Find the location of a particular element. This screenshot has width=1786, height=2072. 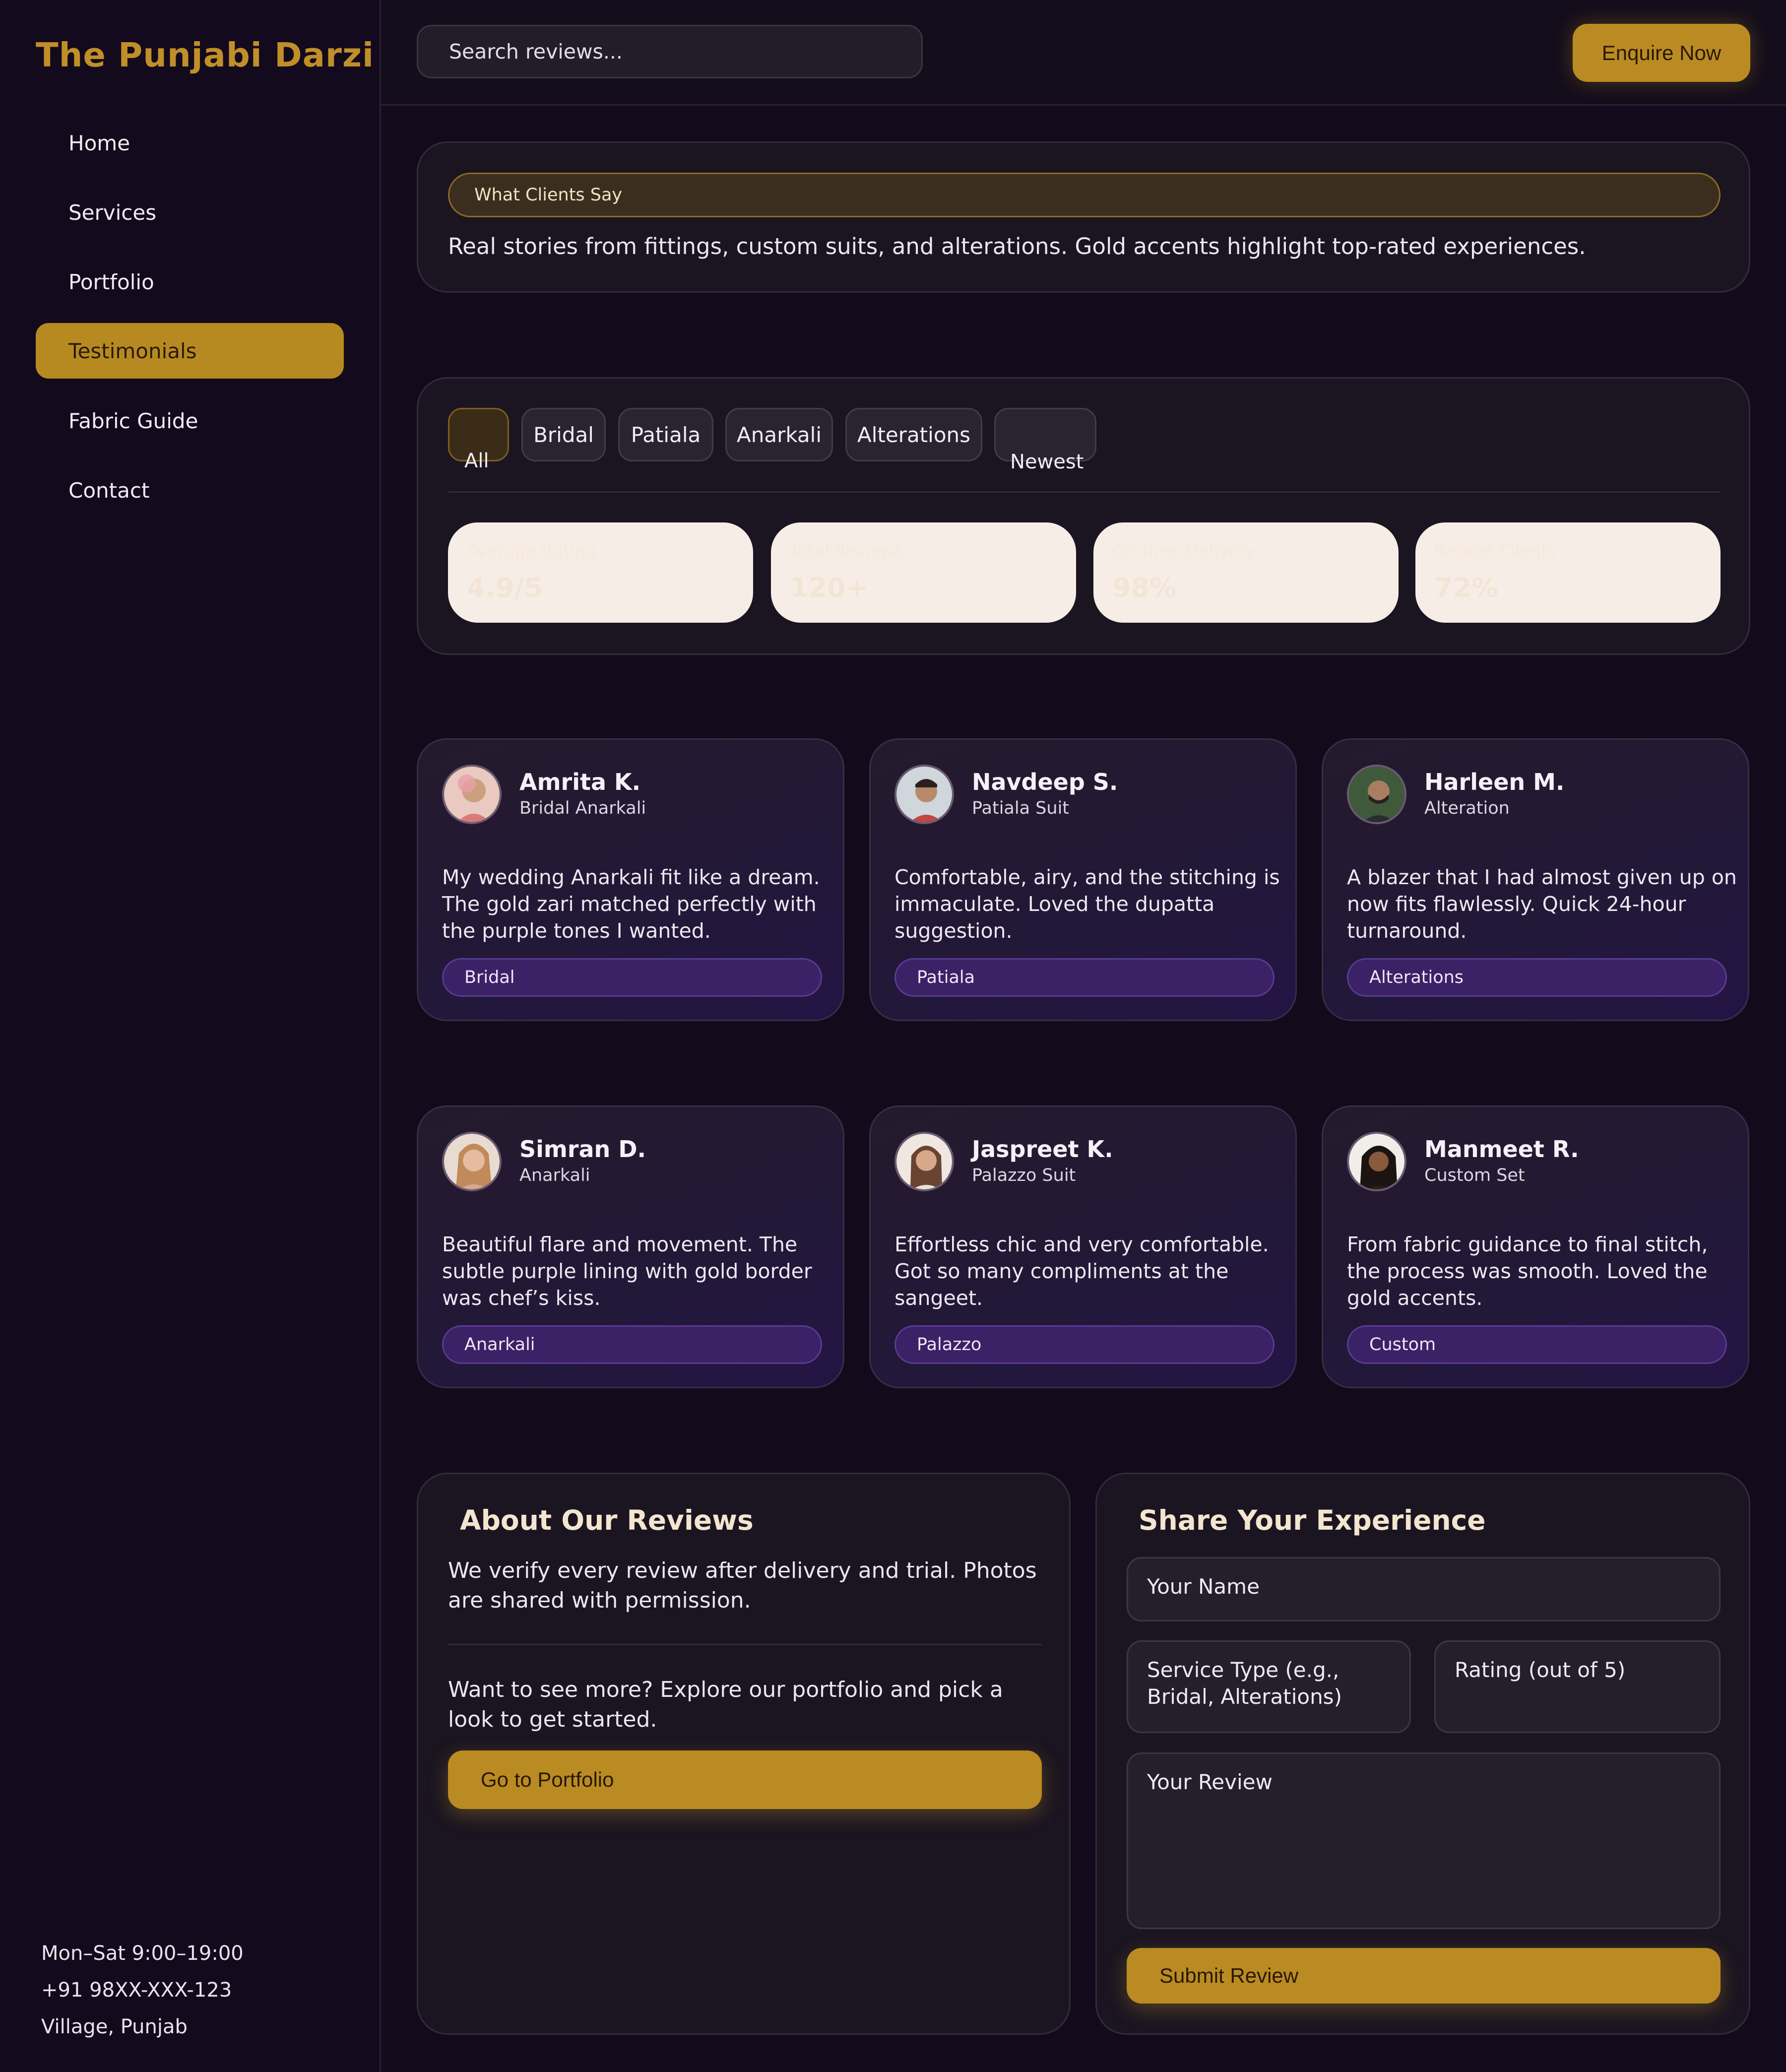

stat-value: 120+ is located at coordinates (829, 588).